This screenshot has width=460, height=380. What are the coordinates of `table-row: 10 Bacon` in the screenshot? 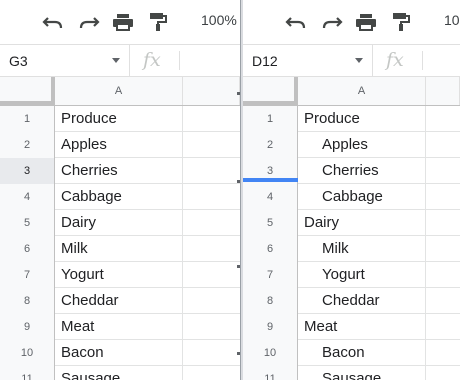 It's located at (120, 353).